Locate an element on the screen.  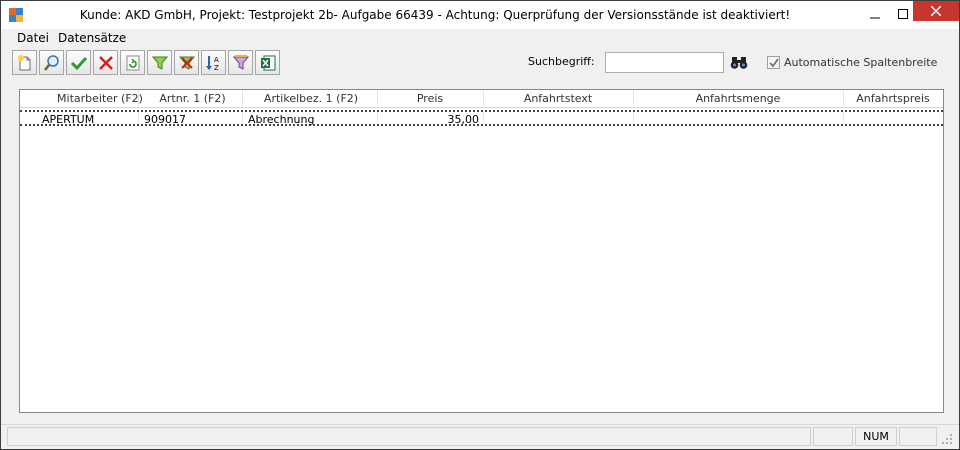
menu-datei: Datei is located at coordinates (33, 38).